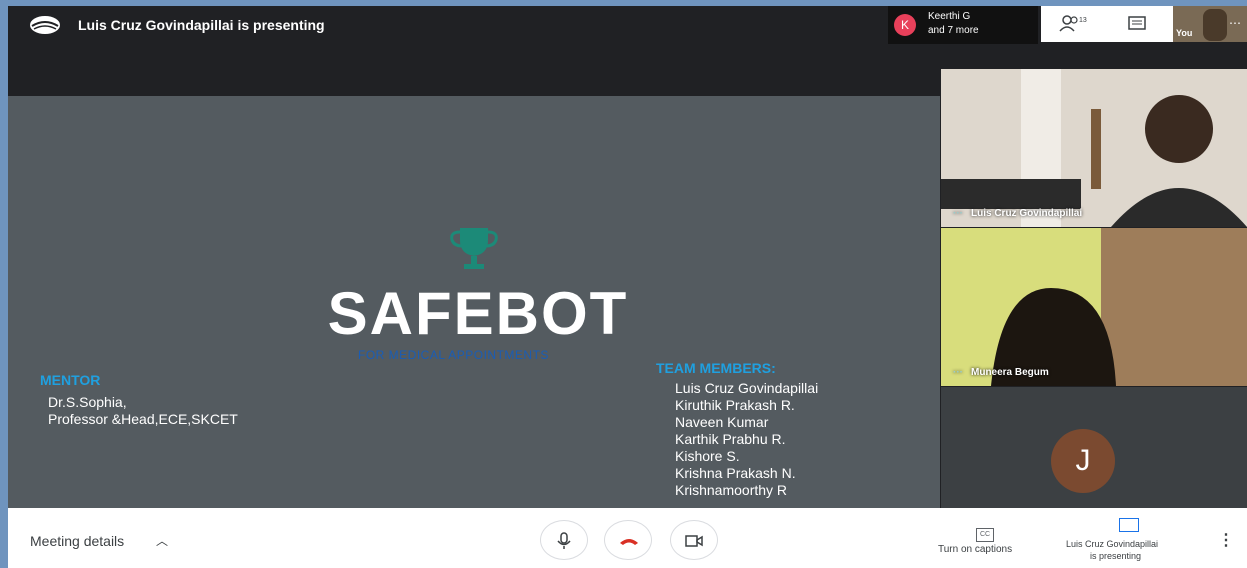 This screenshot has height=568, width=1247. I want to click on list-item: Luis Cruz Govindapillai, so click(747, 388).